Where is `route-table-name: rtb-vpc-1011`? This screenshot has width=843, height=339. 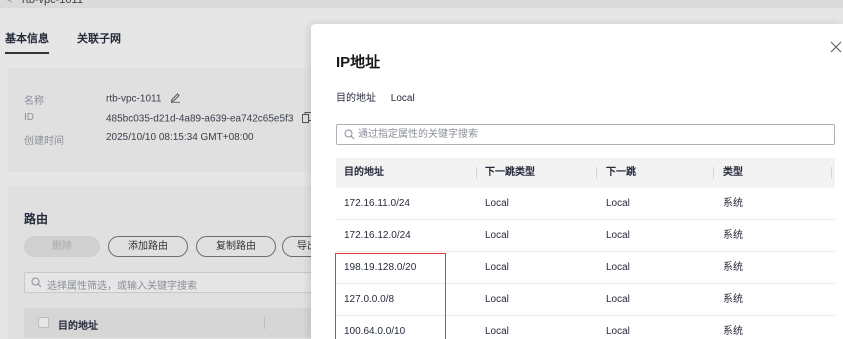
route-table-name: rtb-vpc-1011 is located at coordinates (134, 99).